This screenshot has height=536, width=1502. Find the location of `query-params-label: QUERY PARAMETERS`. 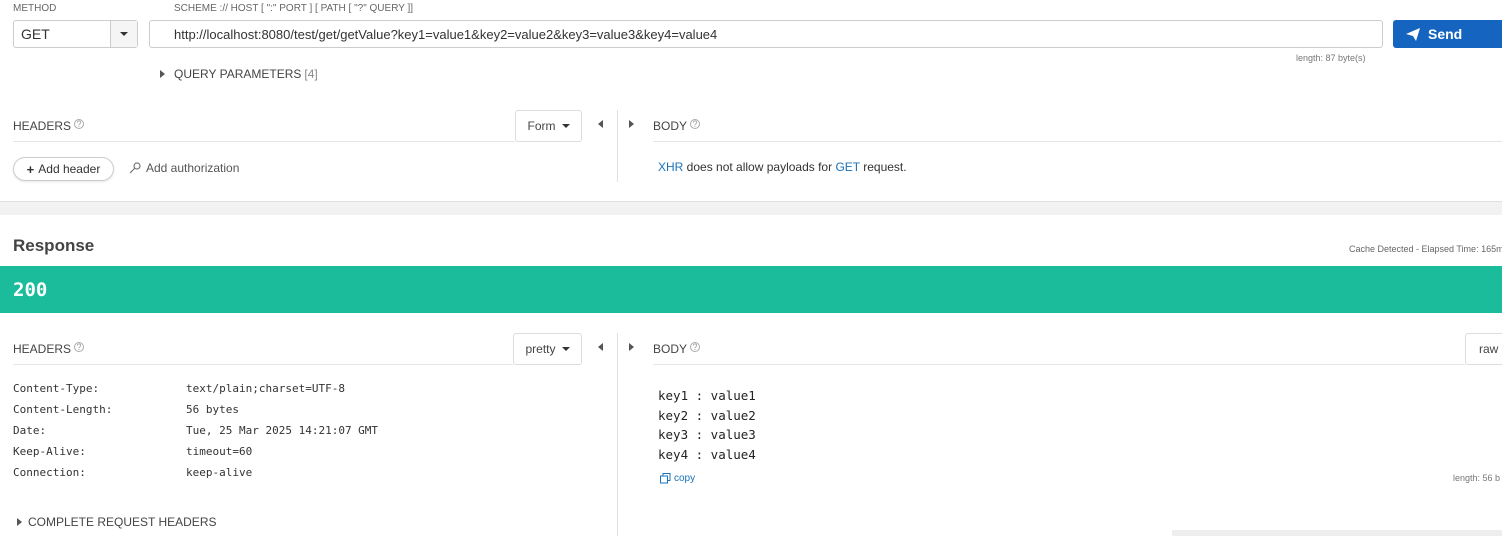

query-params-label: QUERY PARAMETERS is located at coordinates (238, 74).